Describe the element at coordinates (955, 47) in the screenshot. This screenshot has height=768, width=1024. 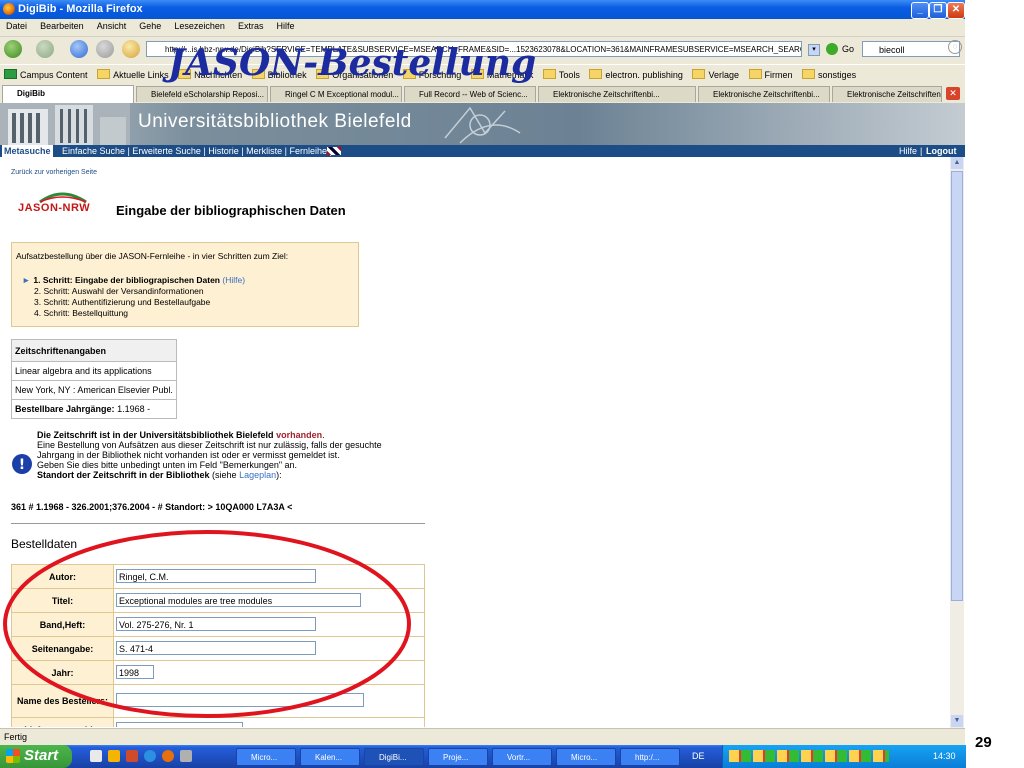
I see `throbber-icon: ◌` at that location.